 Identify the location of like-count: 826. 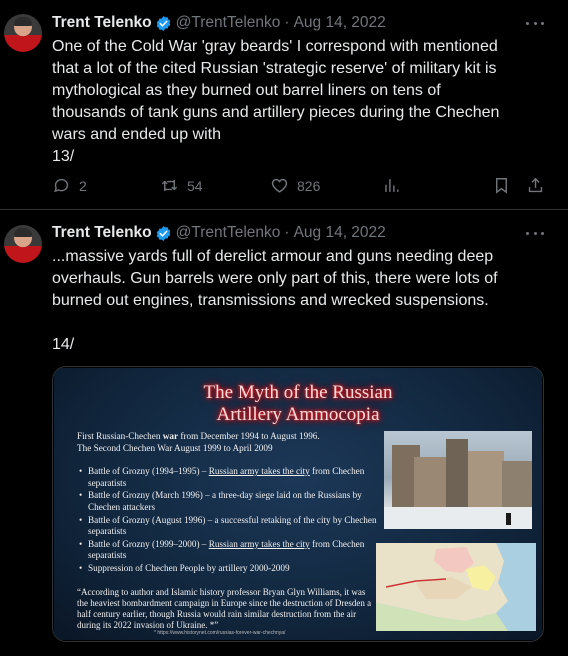
(309, 185).